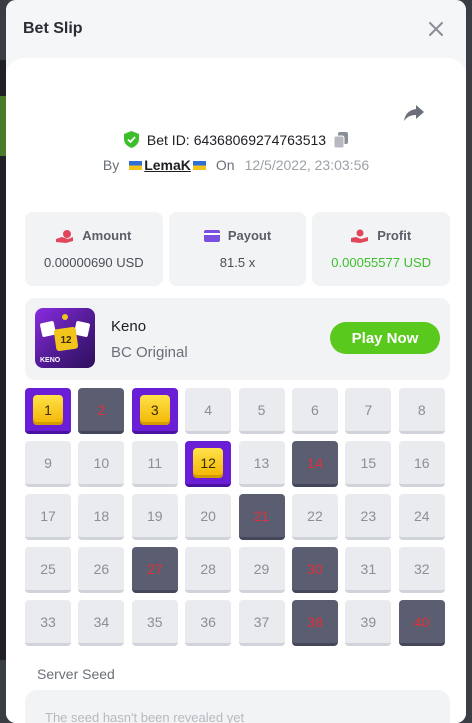 Image resolution: width=472 pixels, height=723 pixels. What do you see at coordinates (154, 464) in the screenshot?
I see `keno-cell: 11` at bounding box center [154, 464].